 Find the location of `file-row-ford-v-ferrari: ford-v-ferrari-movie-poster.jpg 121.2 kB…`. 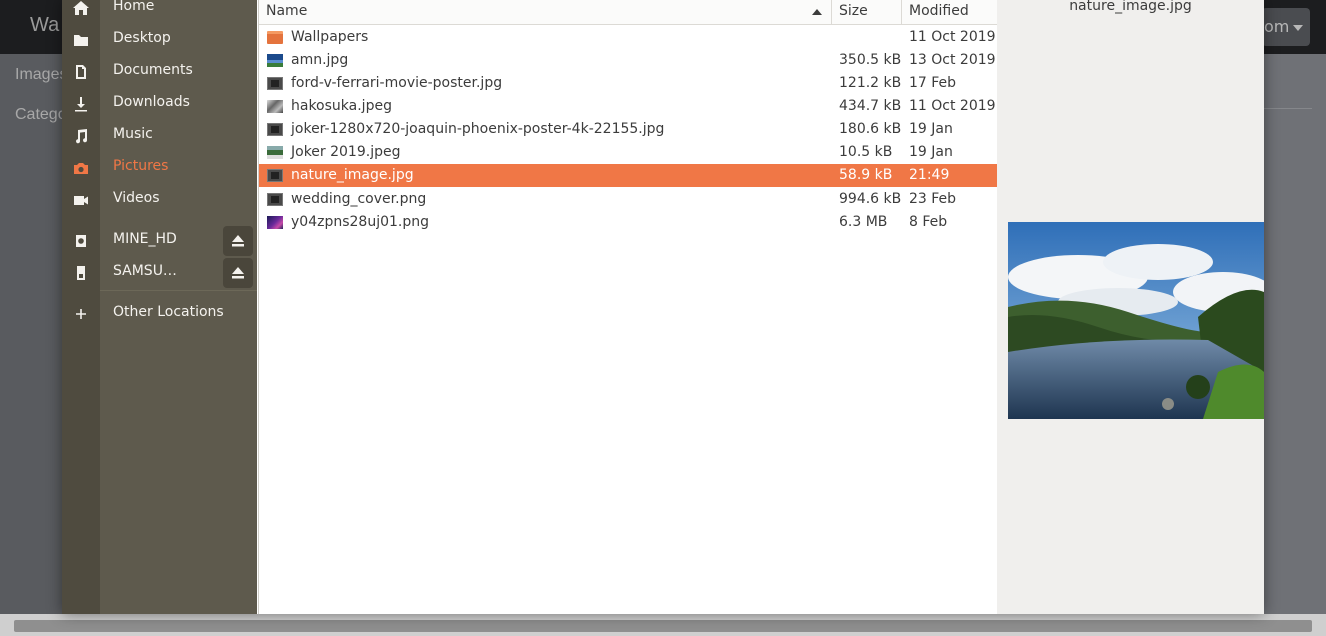

file-row-ford-v-ferrari: ford-v-ferrari-movie-poster.jpg 121.2 kB… is located at coordinates (628, 83).